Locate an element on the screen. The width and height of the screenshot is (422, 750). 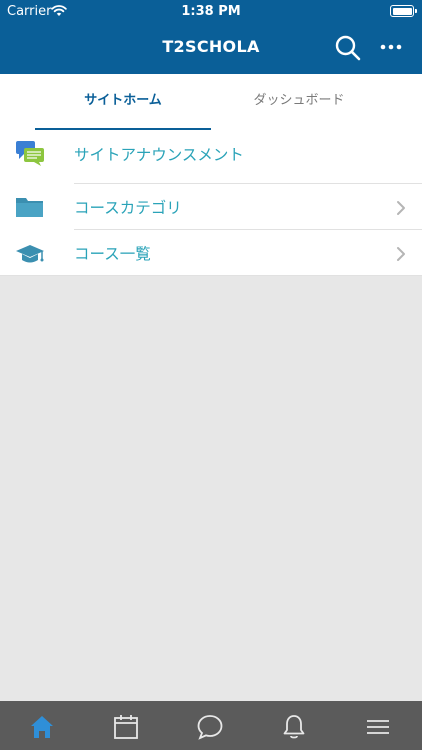
announcement-icon is located at coordinates (30, 153).